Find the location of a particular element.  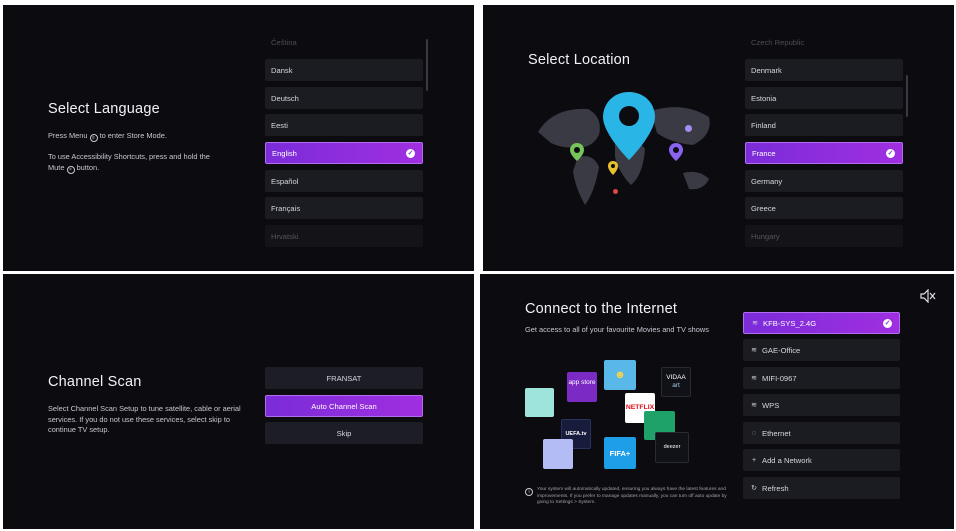

list-item: Czech Republic is located at coordinates (824, 42).